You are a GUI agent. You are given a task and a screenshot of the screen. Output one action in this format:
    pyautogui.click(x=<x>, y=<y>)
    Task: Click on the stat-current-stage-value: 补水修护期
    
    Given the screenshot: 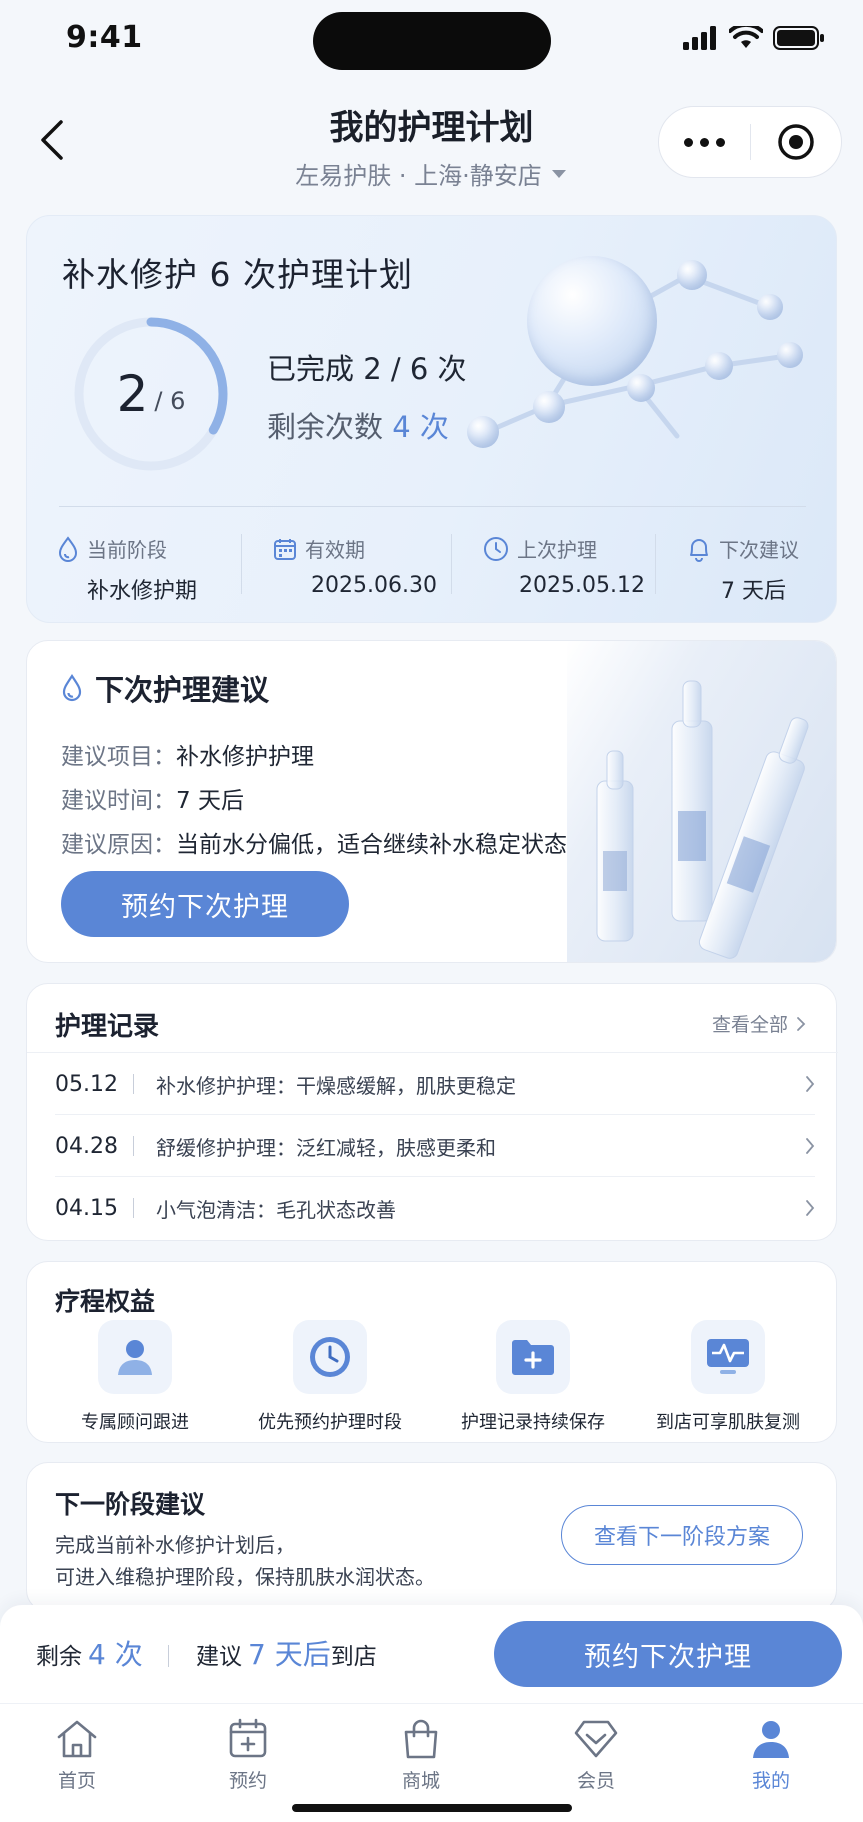 What is the action you would take?
    pyautogui.click(x=142, y=591)
    